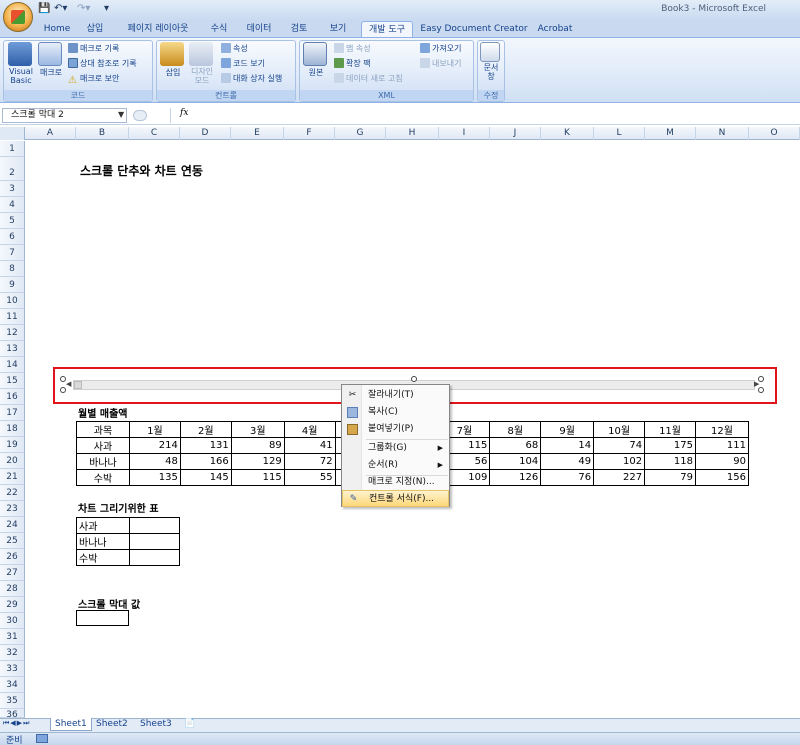 The height and width of the screenshot is (745, 800). What do you see at coordinates (309, 461) in the screenshot?
I see `table-cell: 72` at bounding box center [309, 461].